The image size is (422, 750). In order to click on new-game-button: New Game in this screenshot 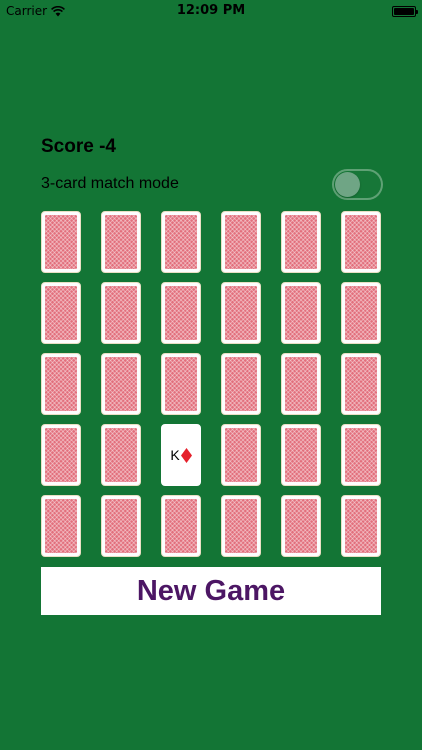, I will do `click(211, 591)`.